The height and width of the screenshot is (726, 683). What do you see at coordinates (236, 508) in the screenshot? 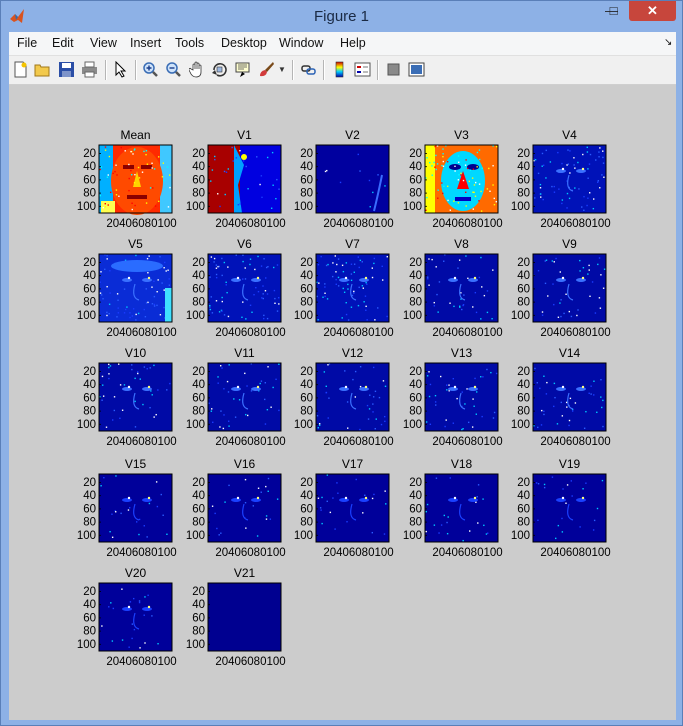
I see `subplot-v16: V162040608010020406080100` at bounding box center [236, 508].